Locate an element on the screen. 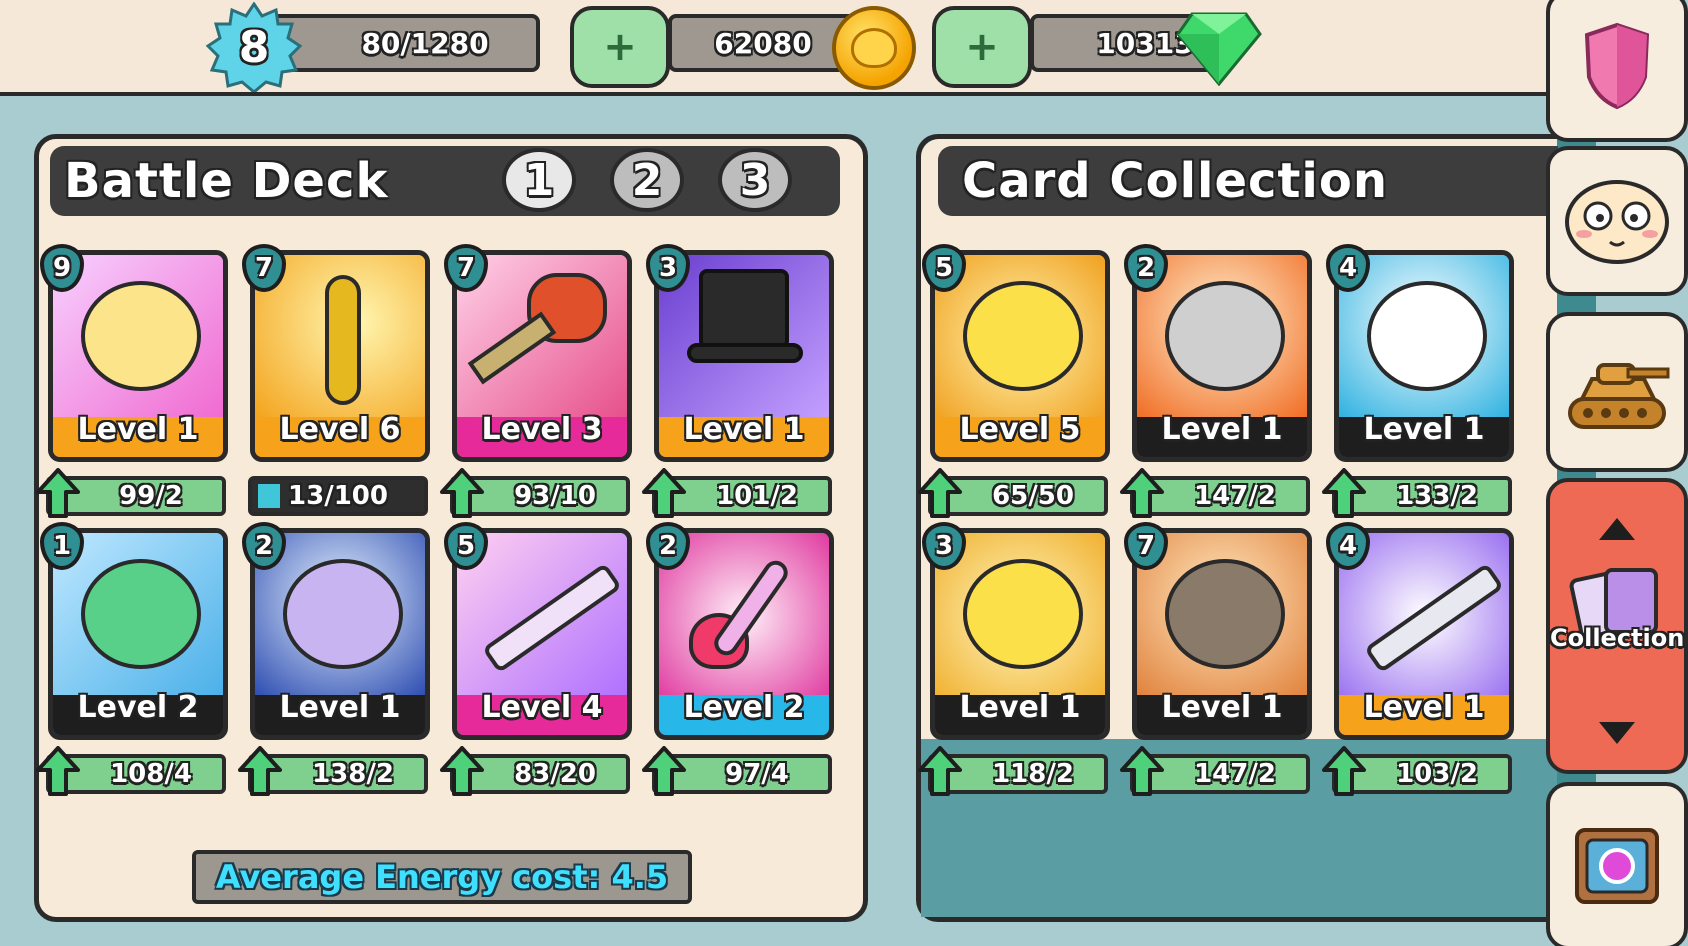 Image resolution: width=1688 pixels, height=946 pixels. card-progress: 97/4 is located at coordinates (757, 774).